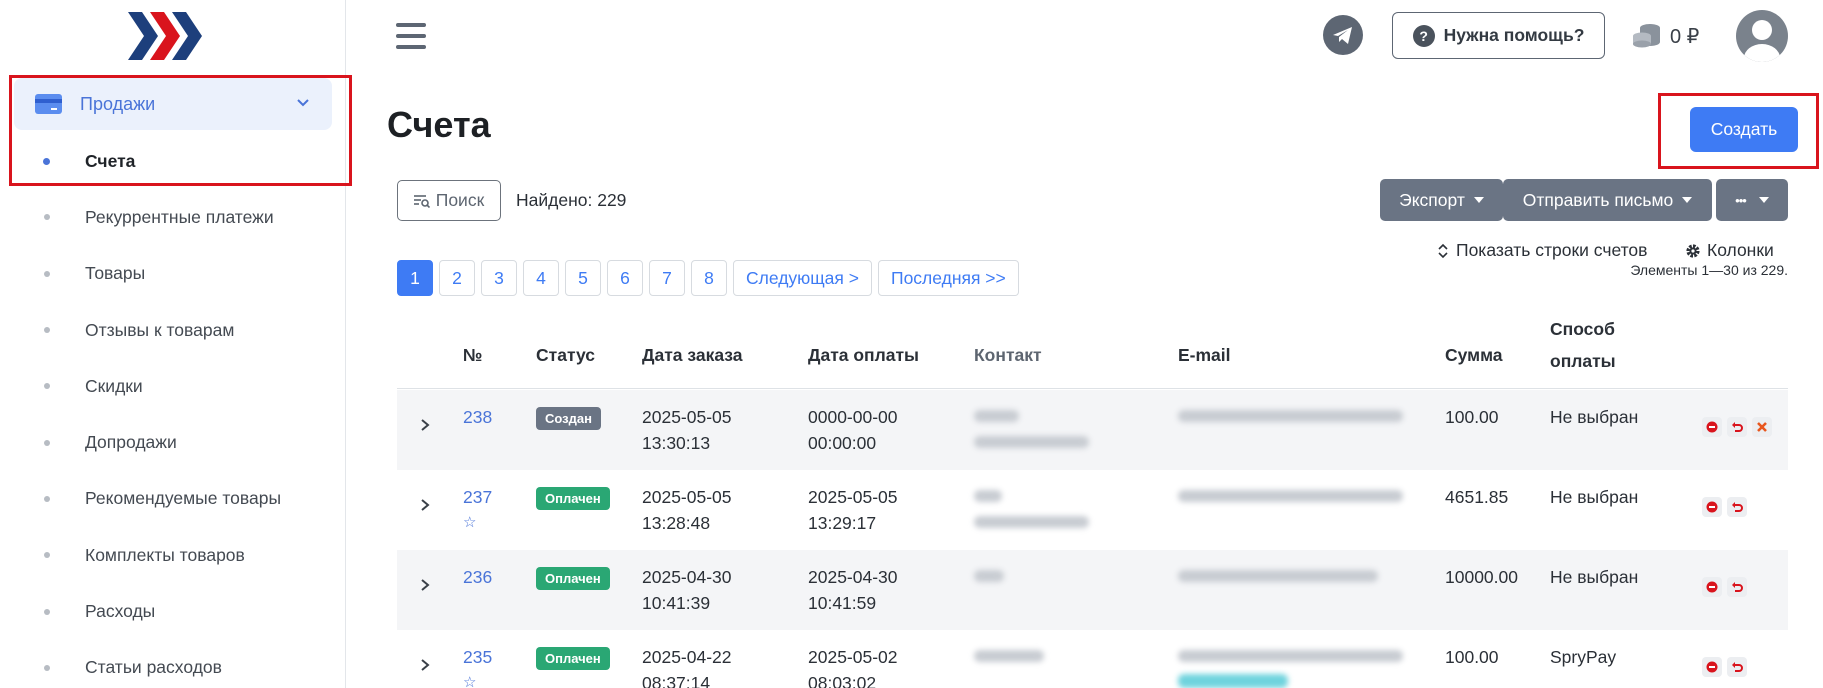 The image size is (1823, 688). Describe the element at coordinates (165, 554) in the screenshot. I see `sidebar-item-label: Комплекты товаров` at that location.